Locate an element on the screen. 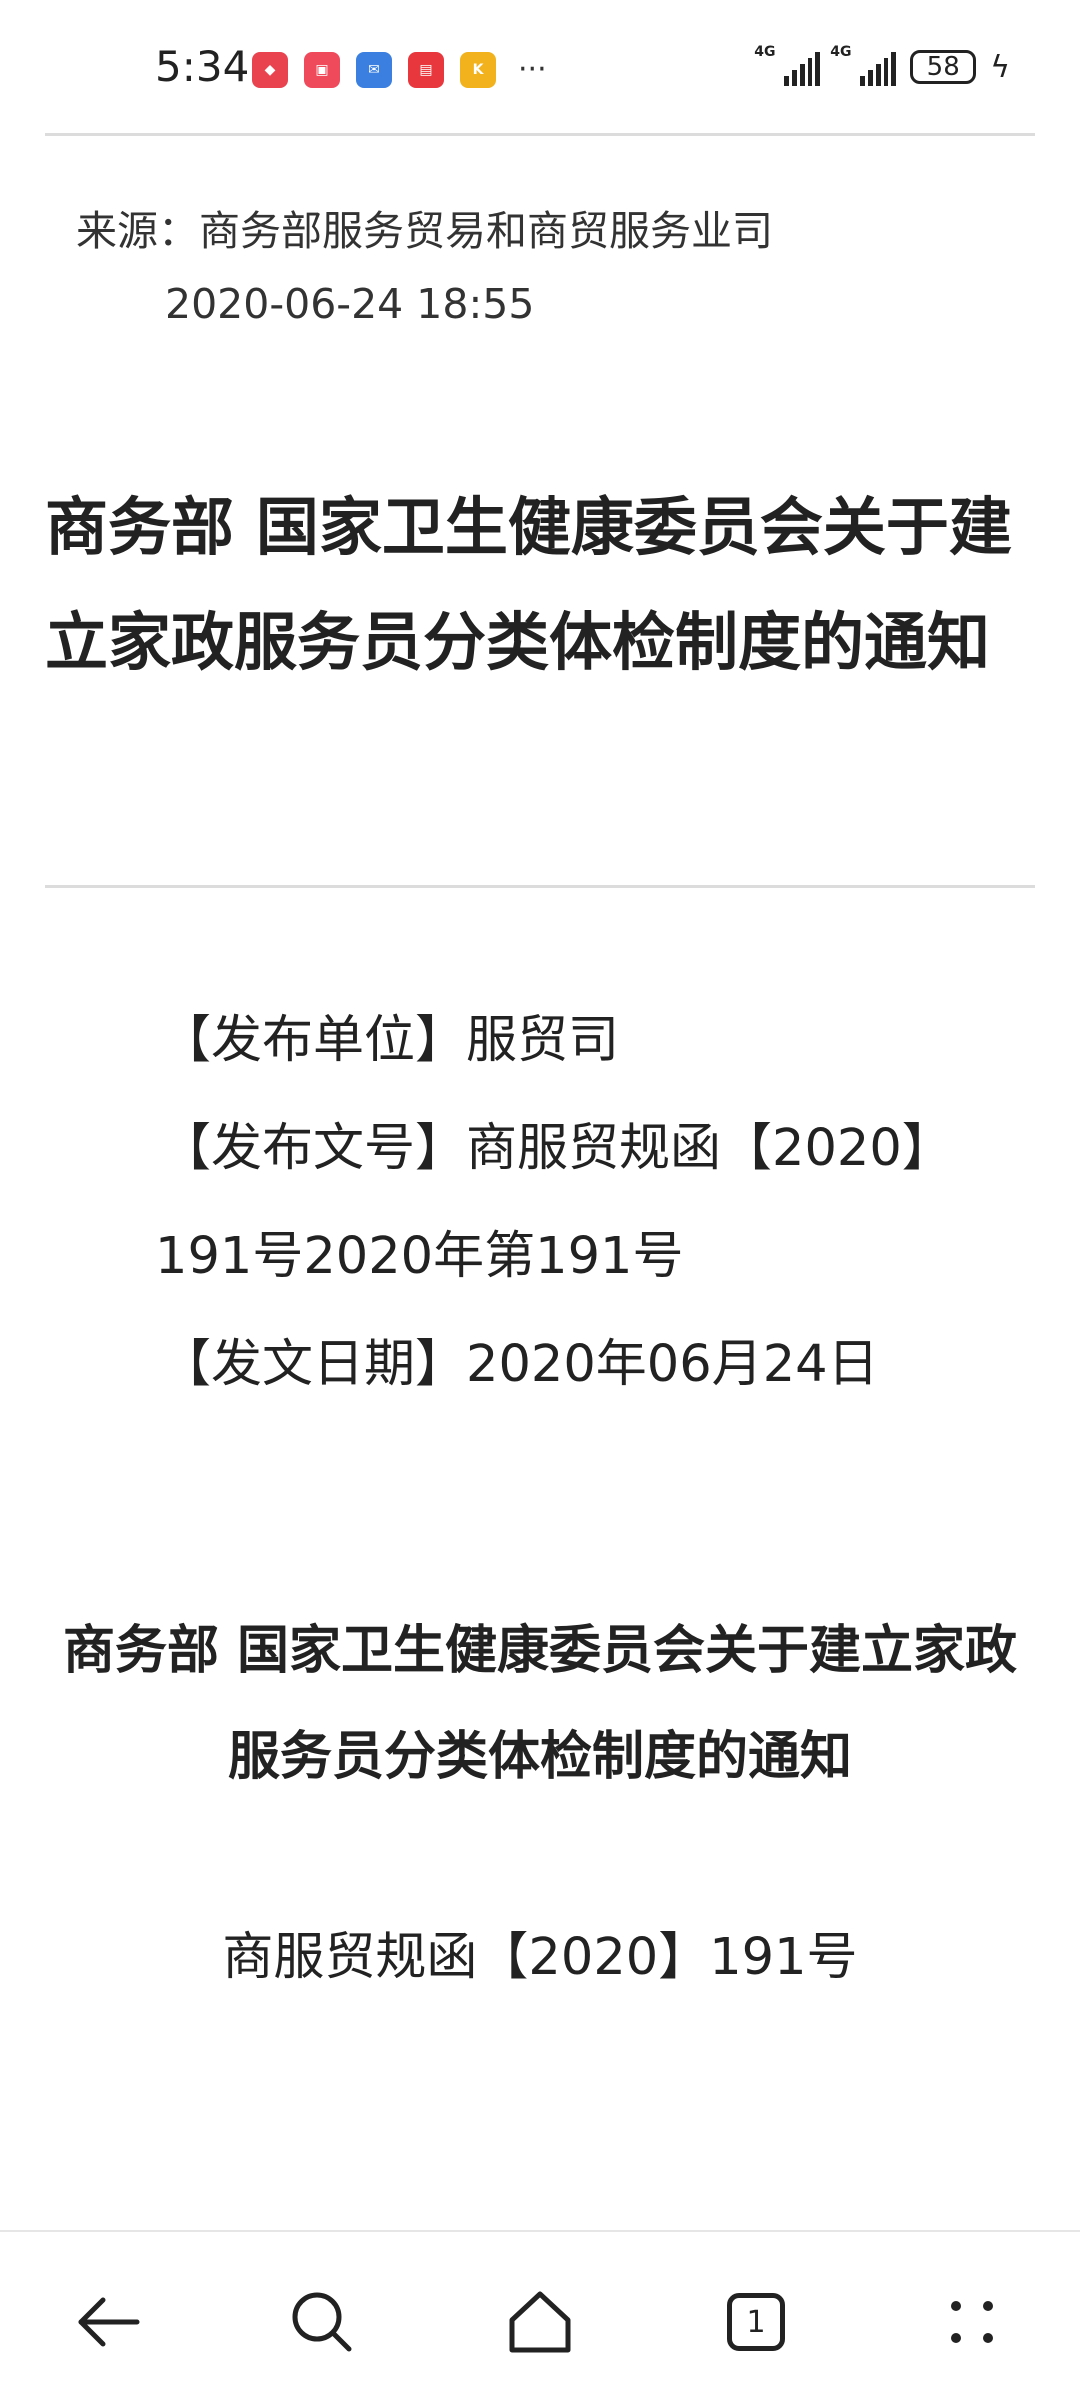 The height and width of the screenshot is (2402, 1080). doc-no-line: 【发布文号】商服贸规函【2020】 is located at coordinates (556, 1148).